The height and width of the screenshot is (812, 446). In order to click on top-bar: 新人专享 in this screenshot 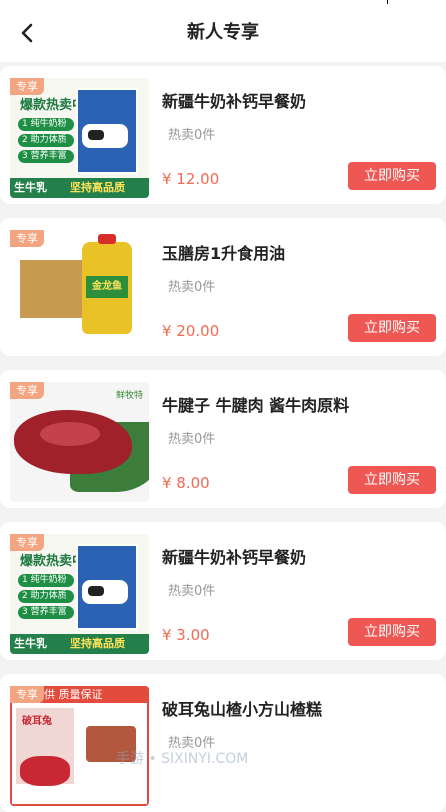, I will do `click(223, 31)`.